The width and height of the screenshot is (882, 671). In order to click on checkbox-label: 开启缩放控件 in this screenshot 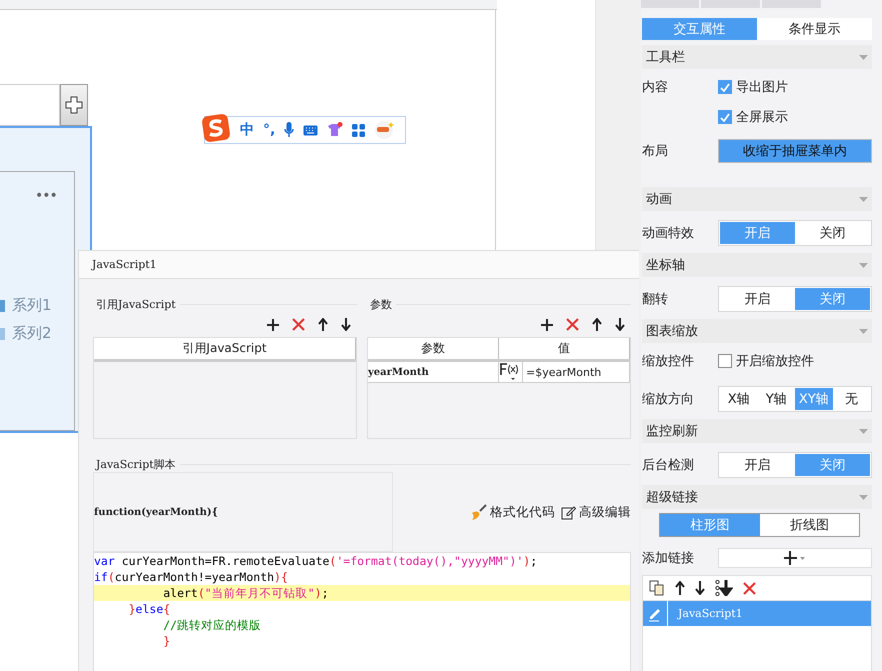, I will do `click(775, 361)`.